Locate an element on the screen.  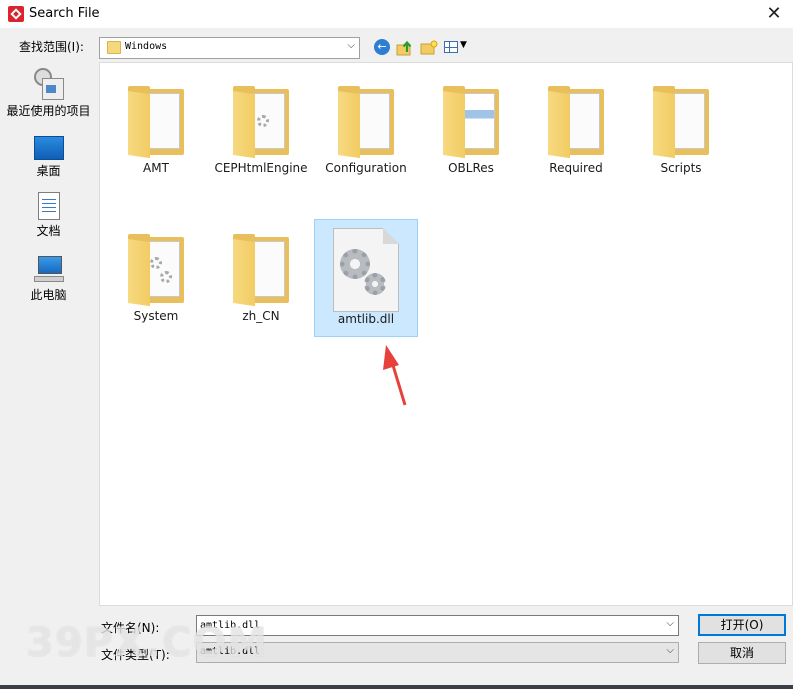
back-icon: ← is located at coordinates (382, 47).